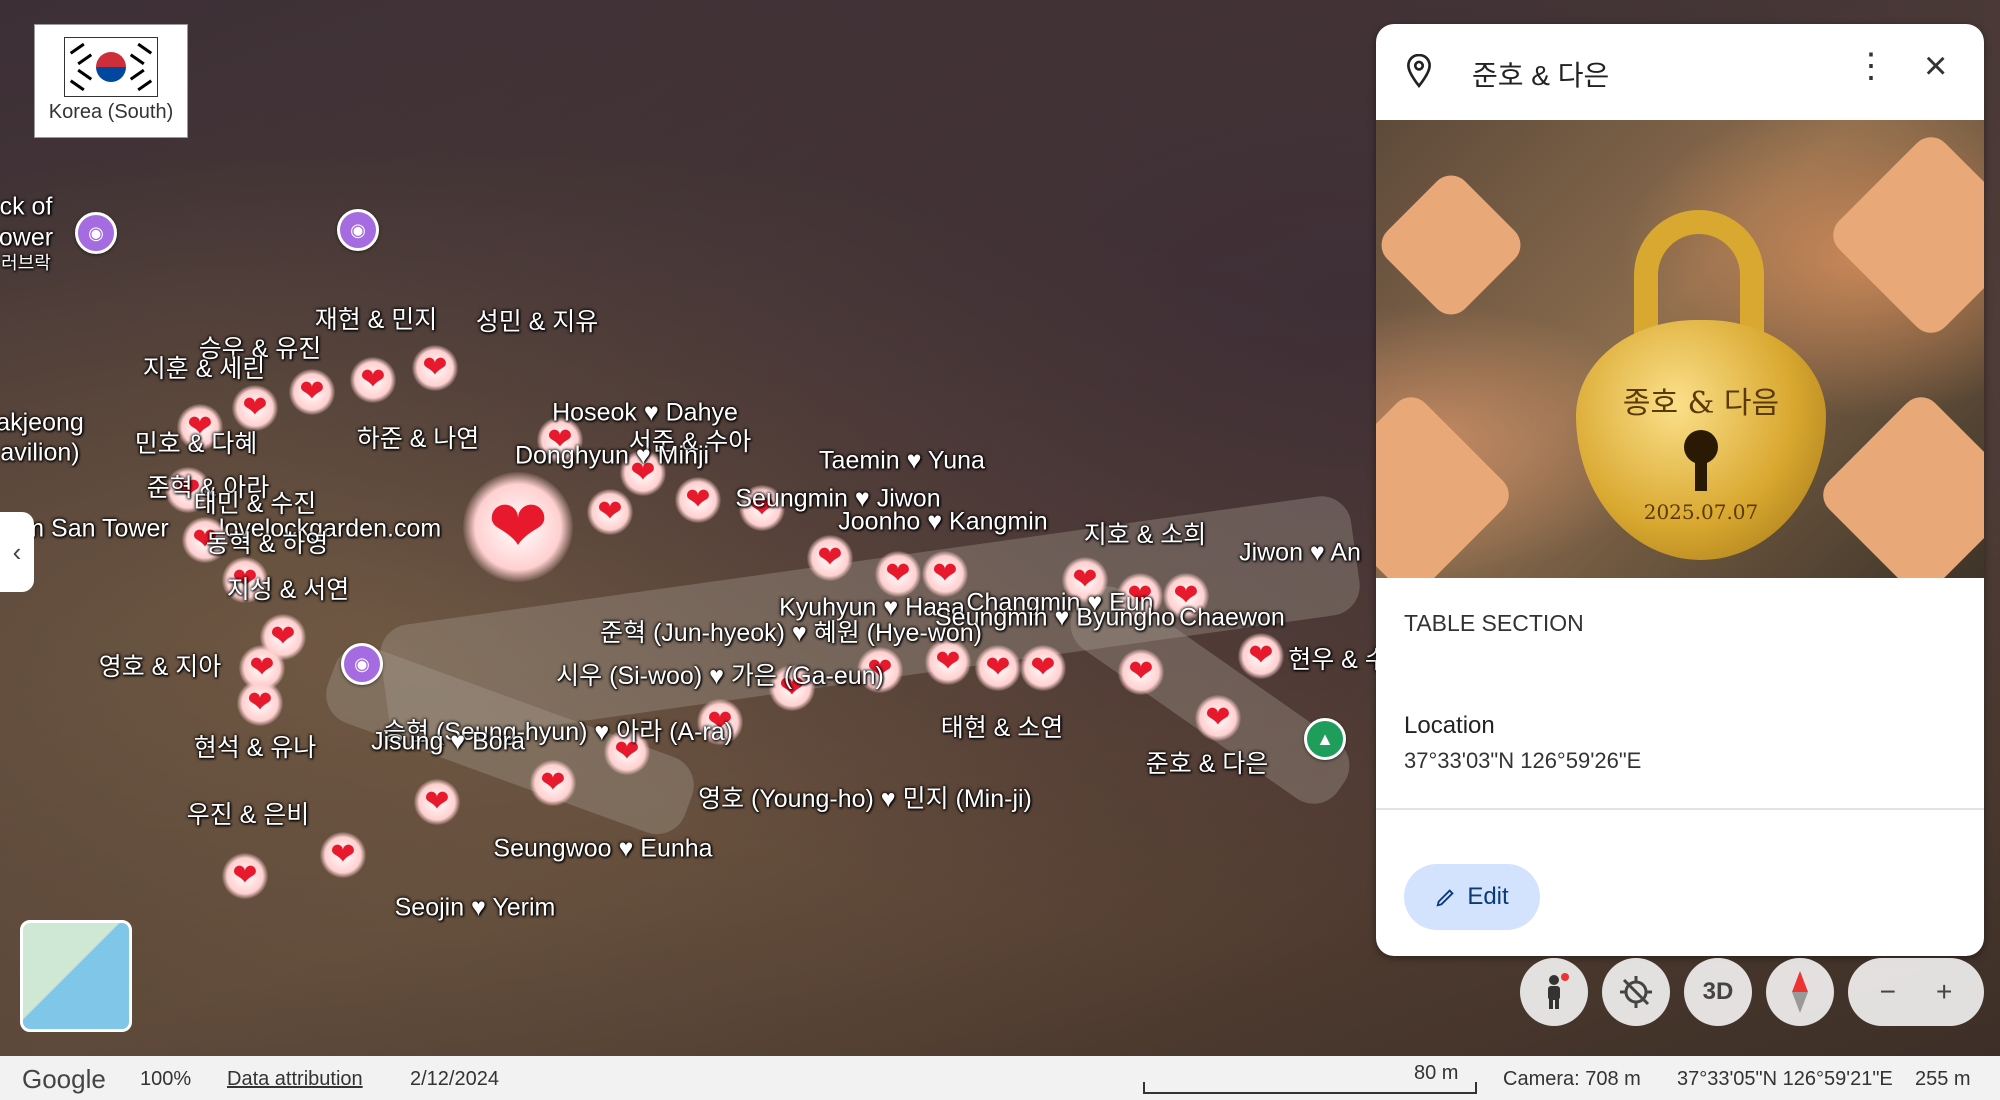 The image size is (2000, 1100). What do you see at coordinates (1488, 896) in the screenshot?
I see `edit-label: Edit` at bounding box center [1488, 896].